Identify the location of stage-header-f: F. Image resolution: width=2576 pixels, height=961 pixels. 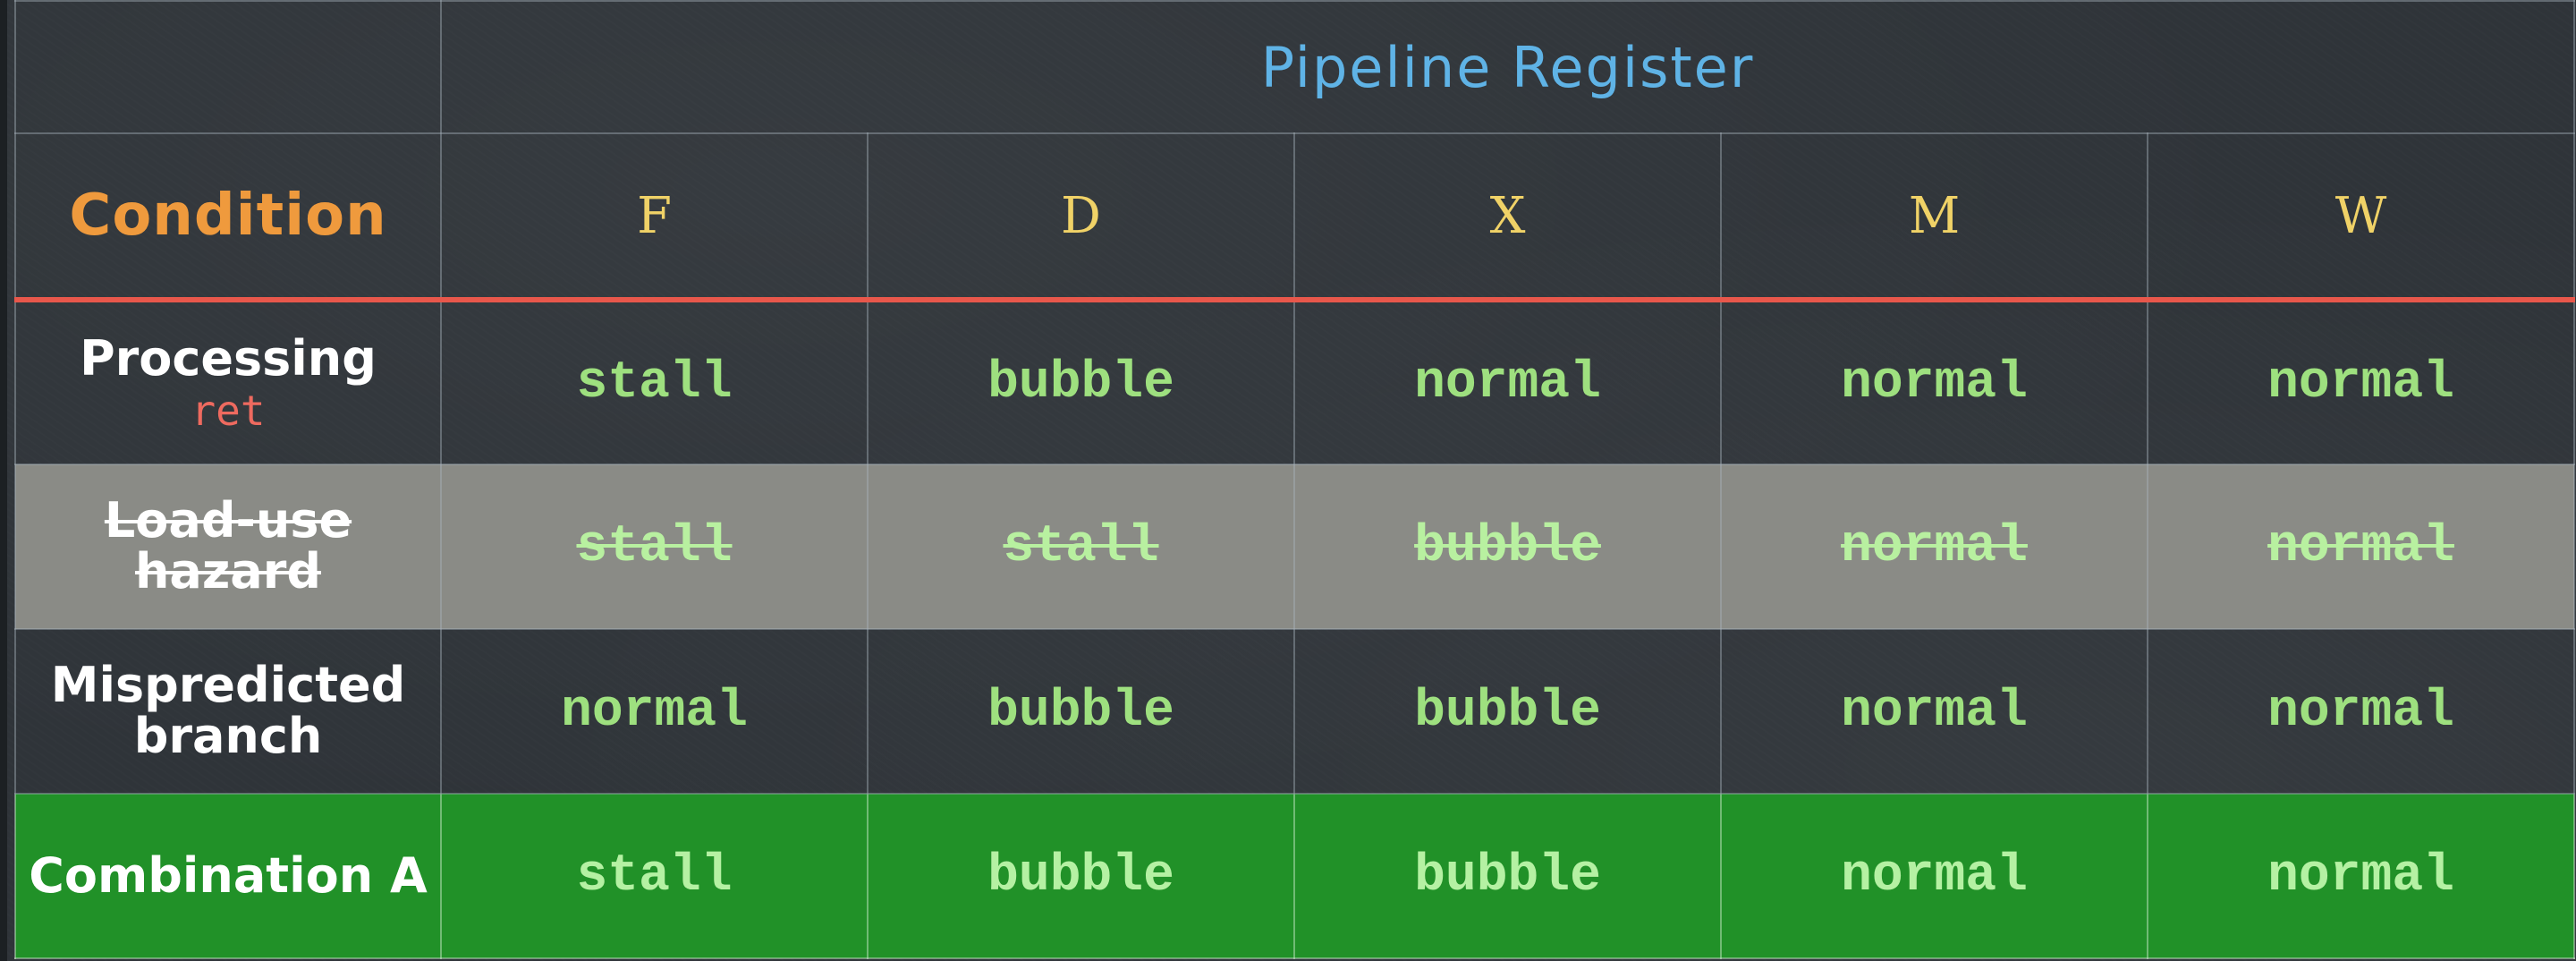
(654, 217).